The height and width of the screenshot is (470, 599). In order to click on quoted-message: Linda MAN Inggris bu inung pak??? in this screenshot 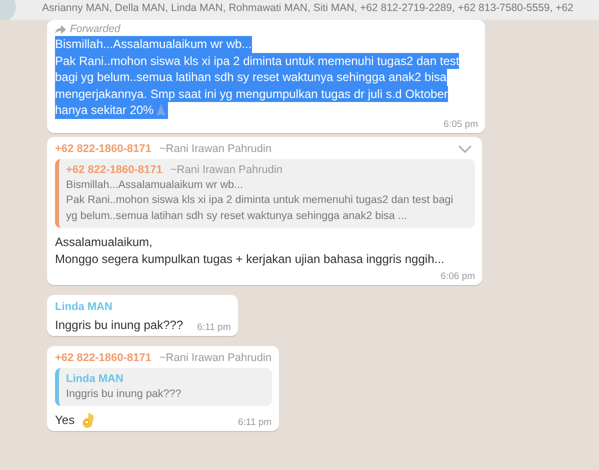, I will do `click(163, 387)`.